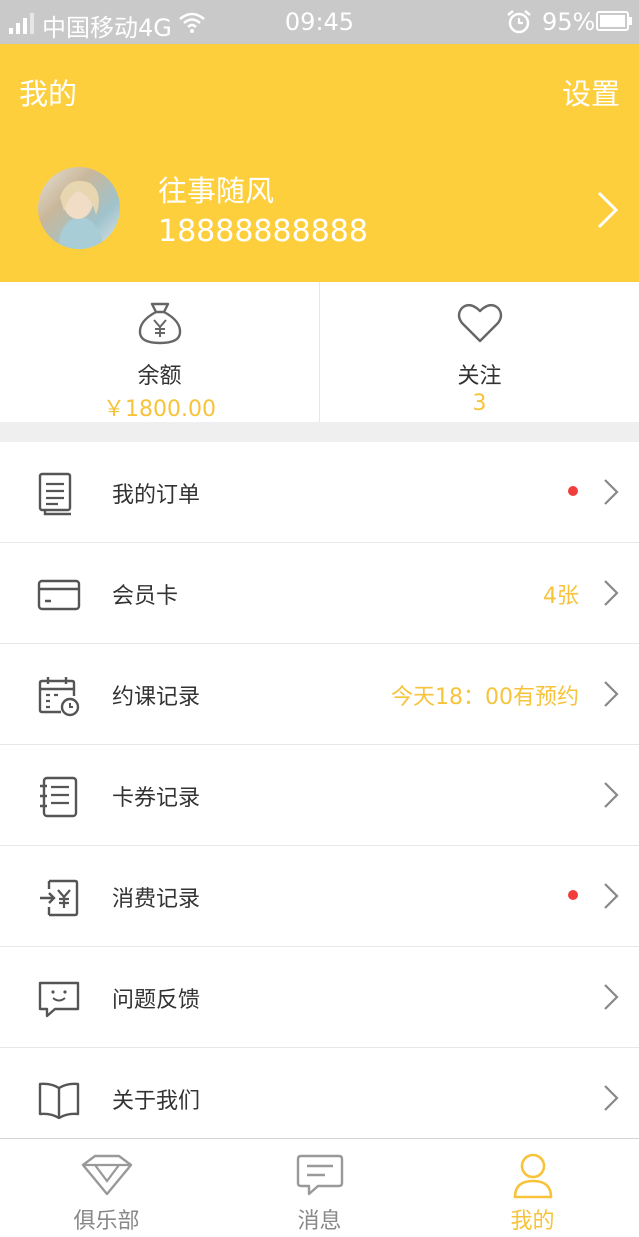  Describe the element at coordinates (519, 22) in the screenshot. I see `alarm-icon` at that location.